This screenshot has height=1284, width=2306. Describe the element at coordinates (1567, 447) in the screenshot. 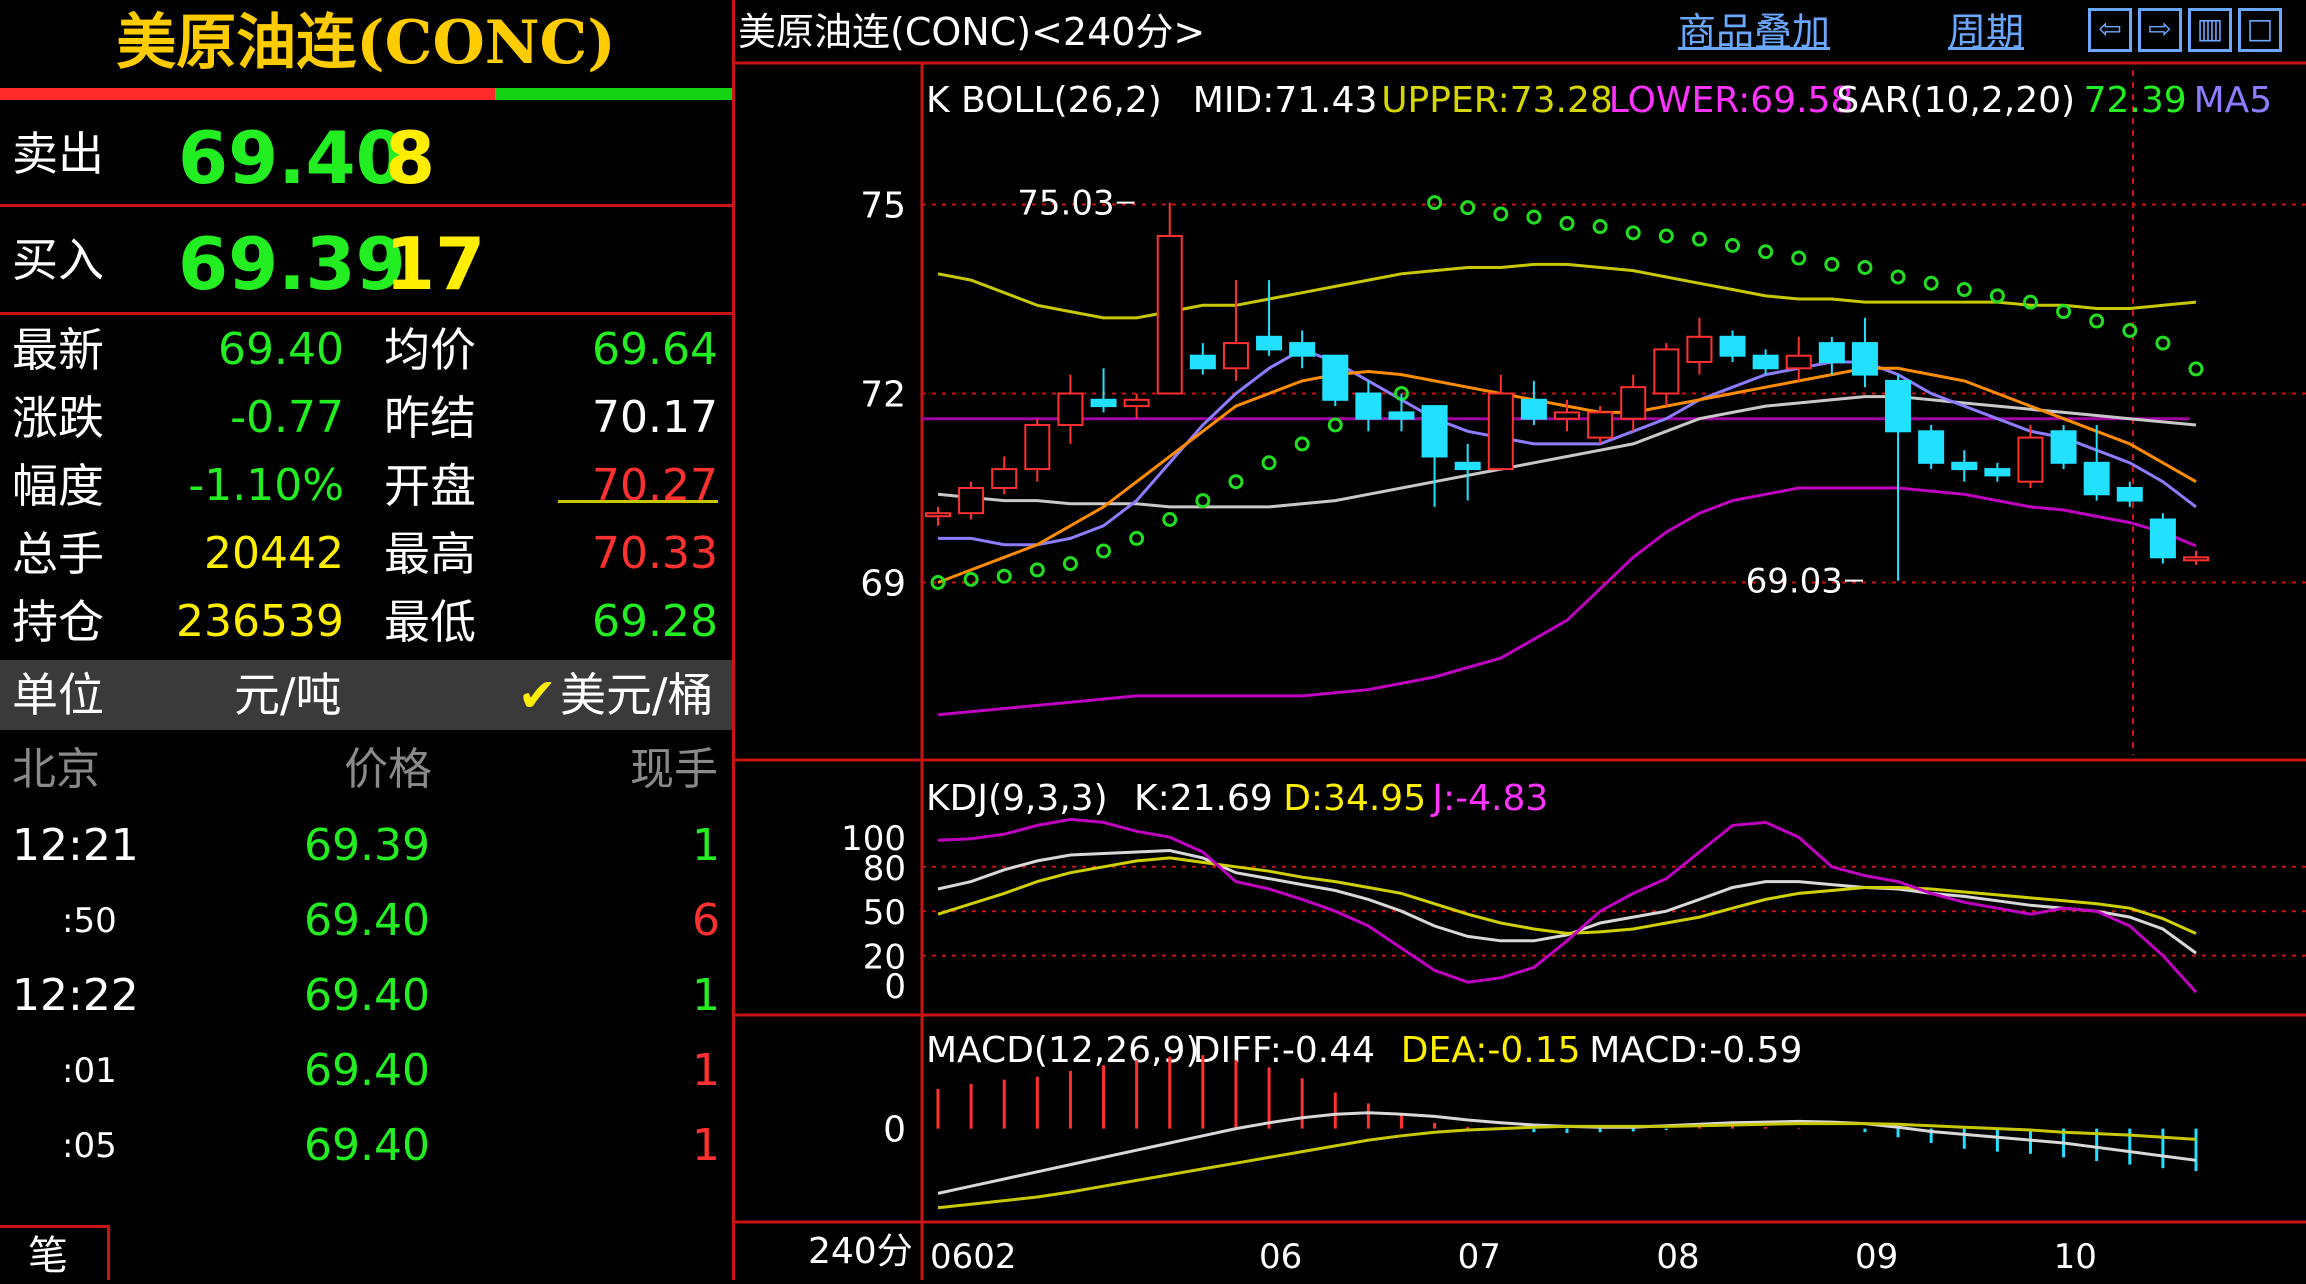

I see `series-line-ma5` at that location.